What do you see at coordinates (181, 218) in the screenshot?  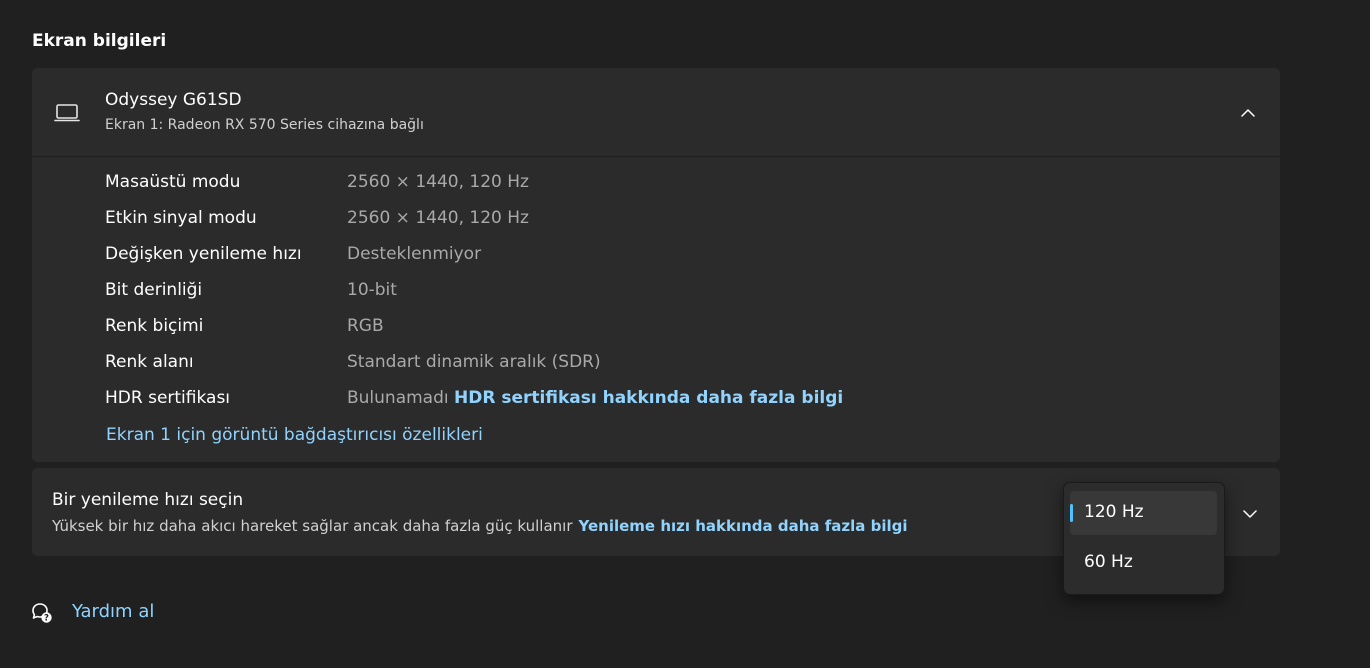 I see `info-label: Etkin sinyal modu` at bounding box center [181, 218].